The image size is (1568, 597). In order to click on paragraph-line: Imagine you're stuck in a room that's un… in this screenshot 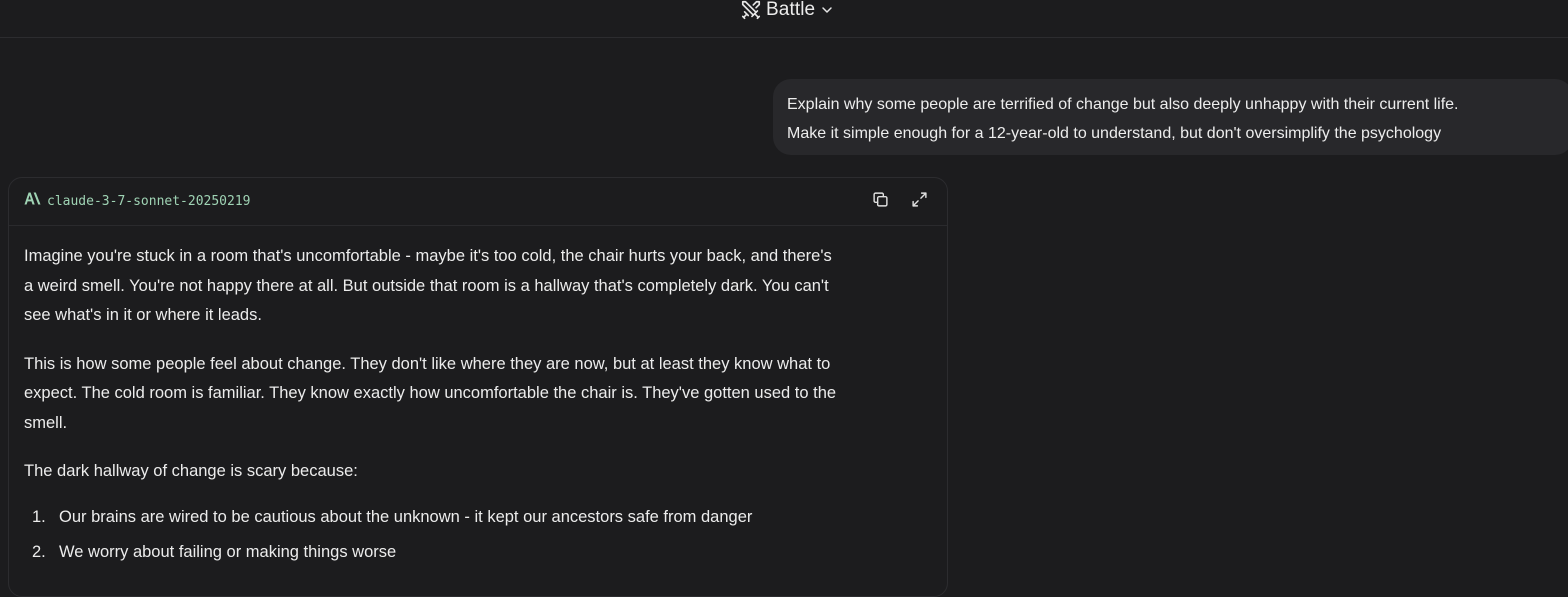, I will do `click(428, 256)`.